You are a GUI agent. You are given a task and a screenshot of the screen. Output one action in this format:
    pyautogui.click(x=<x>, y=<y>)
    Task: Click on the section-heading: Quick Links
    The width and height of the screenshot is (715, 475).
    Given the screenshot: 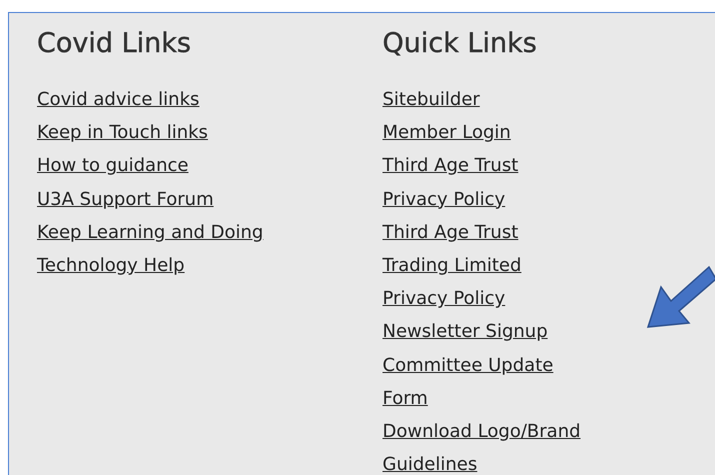 What is the action you would take?
    pyautogui.click(x=459, y=44)
    